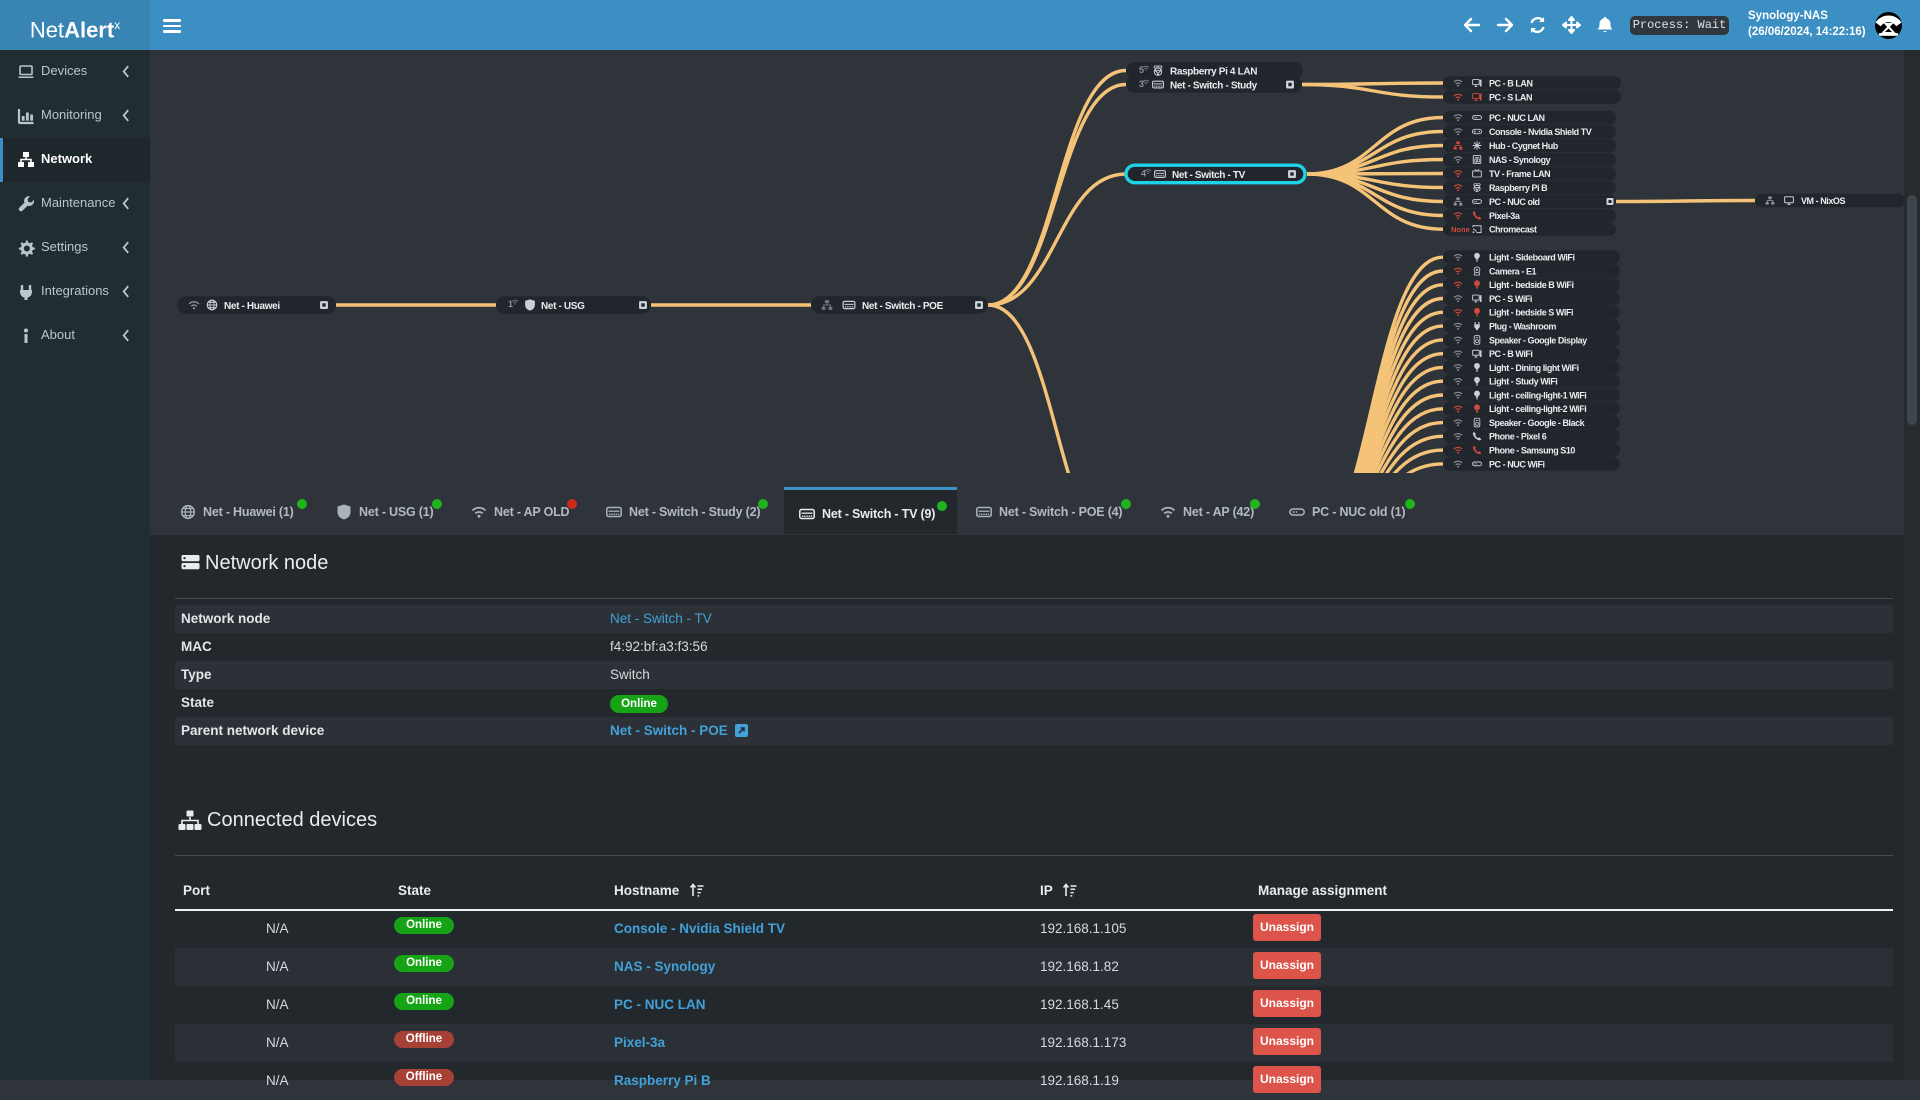  What do you see at coordinates (1522, 327) in the screenshot?
I see `svg-text: Plug - Washroom` at bounding box center [1522, 327].